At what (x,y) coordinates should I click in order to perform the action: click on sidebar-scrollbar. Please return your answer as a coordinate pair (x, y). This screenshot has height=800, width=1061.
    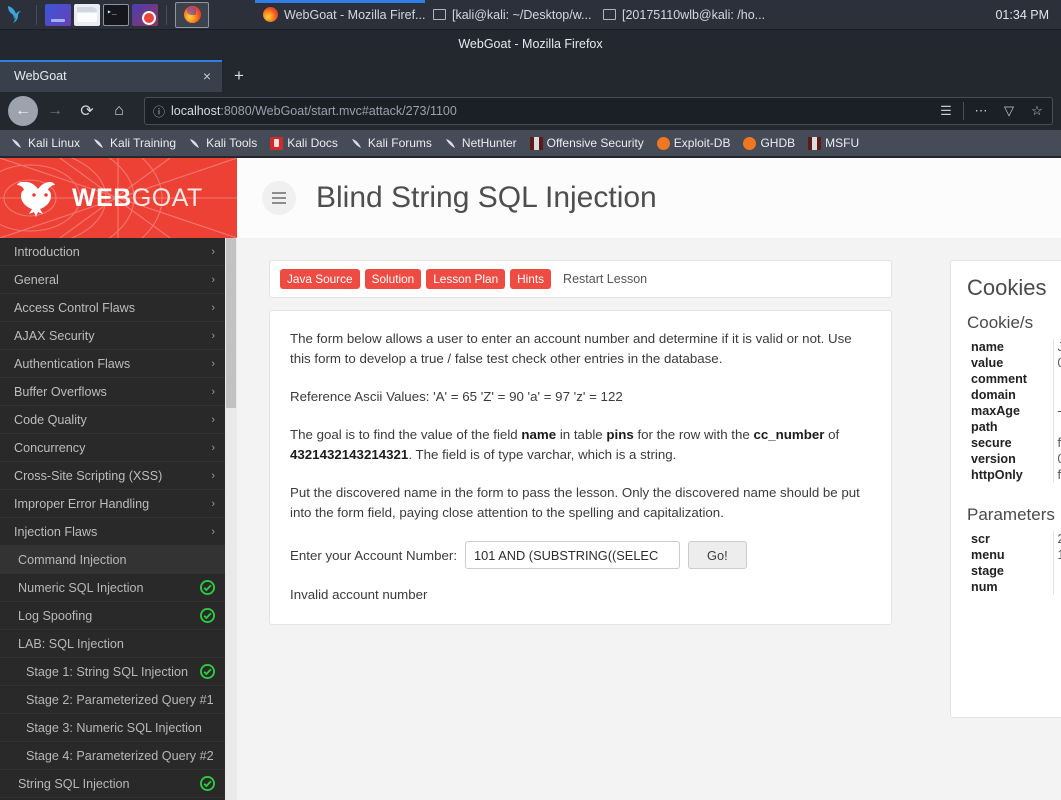
    Looking at the image, I should click on (231, 519).